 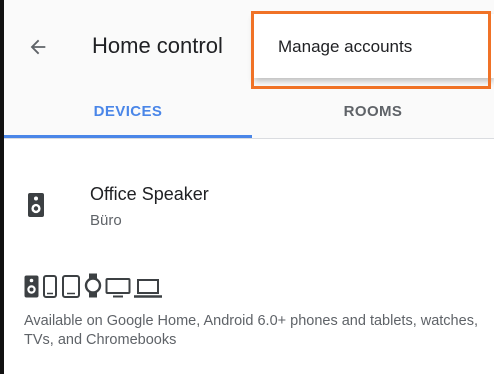 What do you see at coordinates (345, 47) in the screenshot?
I see `menu-item-manage-accounts: Manage accounts` at bounding box center [345, 47].